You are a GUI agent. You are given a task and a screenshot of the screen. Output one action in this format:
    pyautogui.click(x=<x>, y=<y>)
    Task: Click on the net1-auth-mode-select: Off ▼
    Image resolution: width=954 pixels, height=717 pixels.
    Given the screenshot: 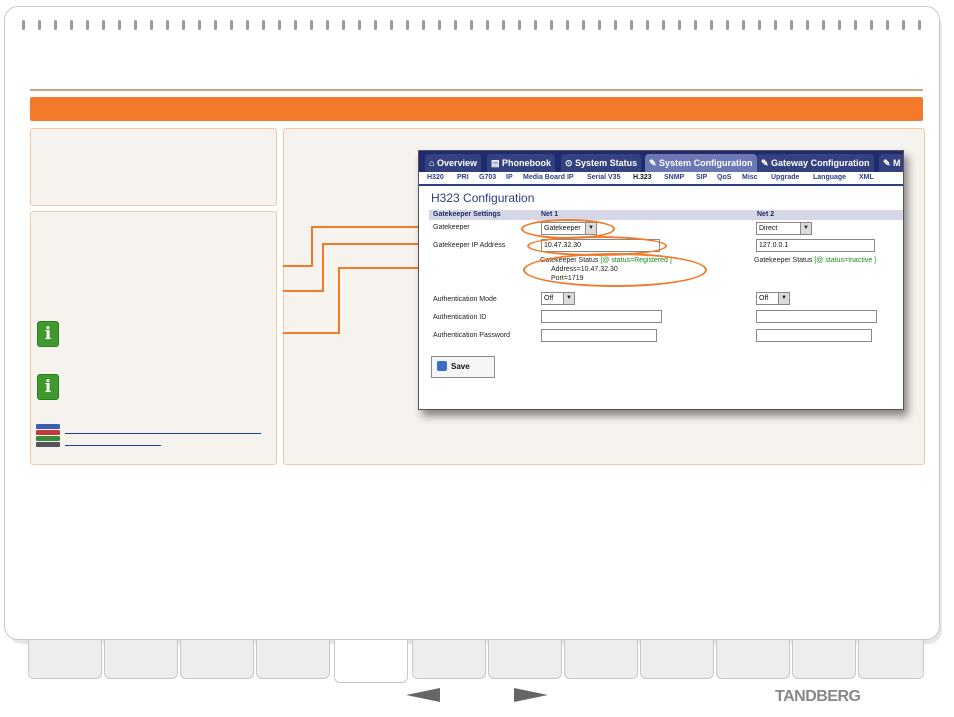 What is the action you would take?
    pyautogui.click(x=558, y=298)
    